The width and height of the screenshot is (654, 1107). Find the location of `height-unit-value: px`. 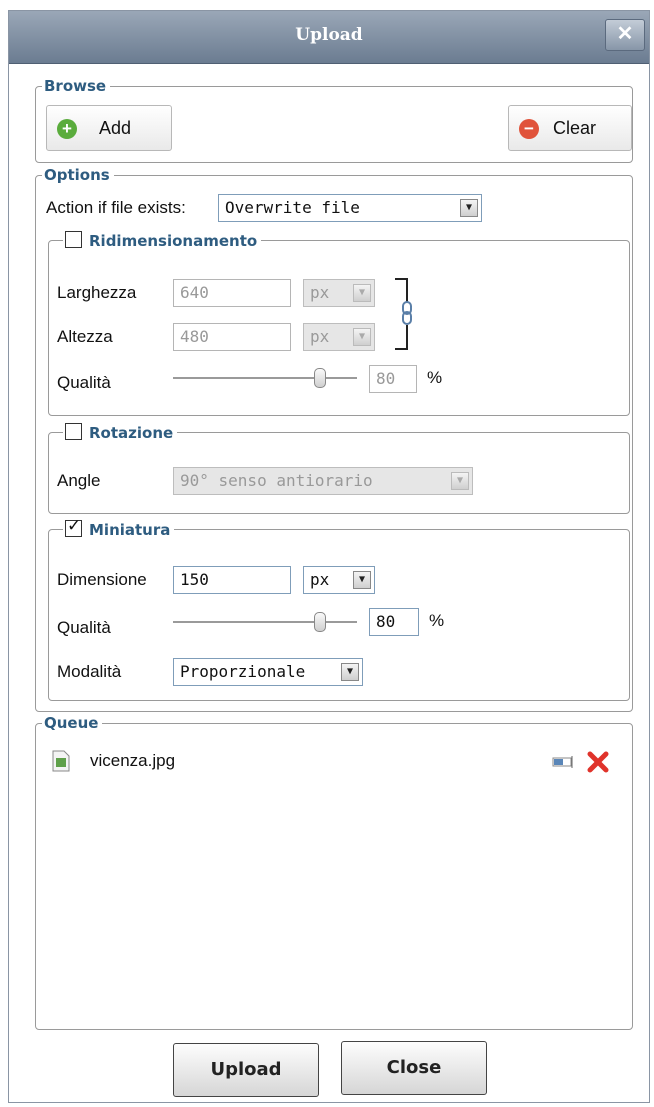

height-unit-value: px is located at coordinates (320, 336).